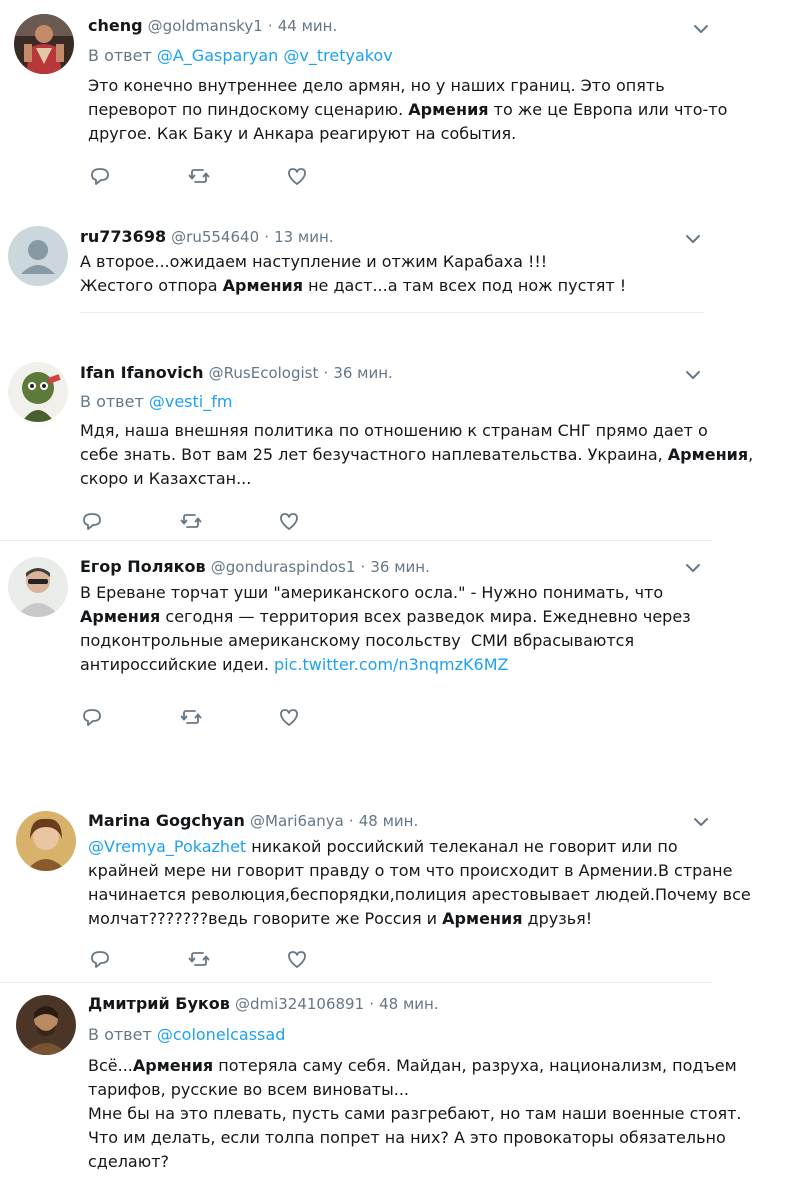  What do you see at coordinates (248, 109) in the screenshot?
I see `text-segment: переворот по пиндоскому сценарию.` at bounding box center [248, 109].